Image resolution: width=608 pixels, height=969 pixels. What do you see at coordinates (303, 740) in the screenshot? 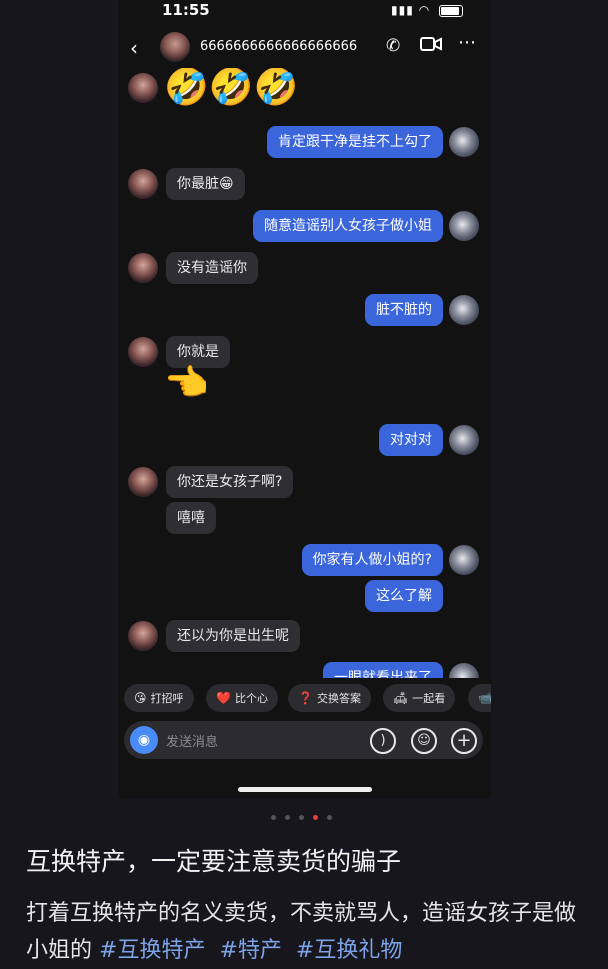
I see `message-input-bar: ◉ 发送消息 ) ☺ +` at bounding box center [303, 740].